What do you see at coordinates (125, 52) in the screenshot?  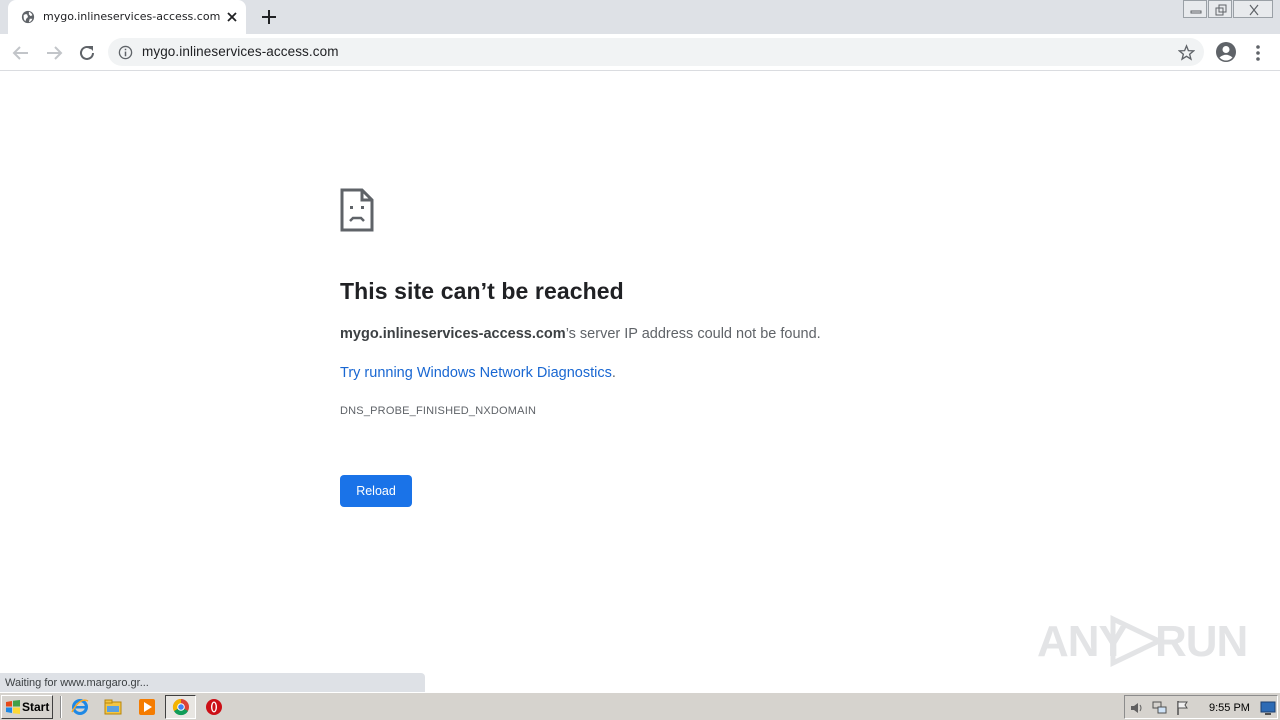 I see `info-icon` at bounding box center [125, 52].